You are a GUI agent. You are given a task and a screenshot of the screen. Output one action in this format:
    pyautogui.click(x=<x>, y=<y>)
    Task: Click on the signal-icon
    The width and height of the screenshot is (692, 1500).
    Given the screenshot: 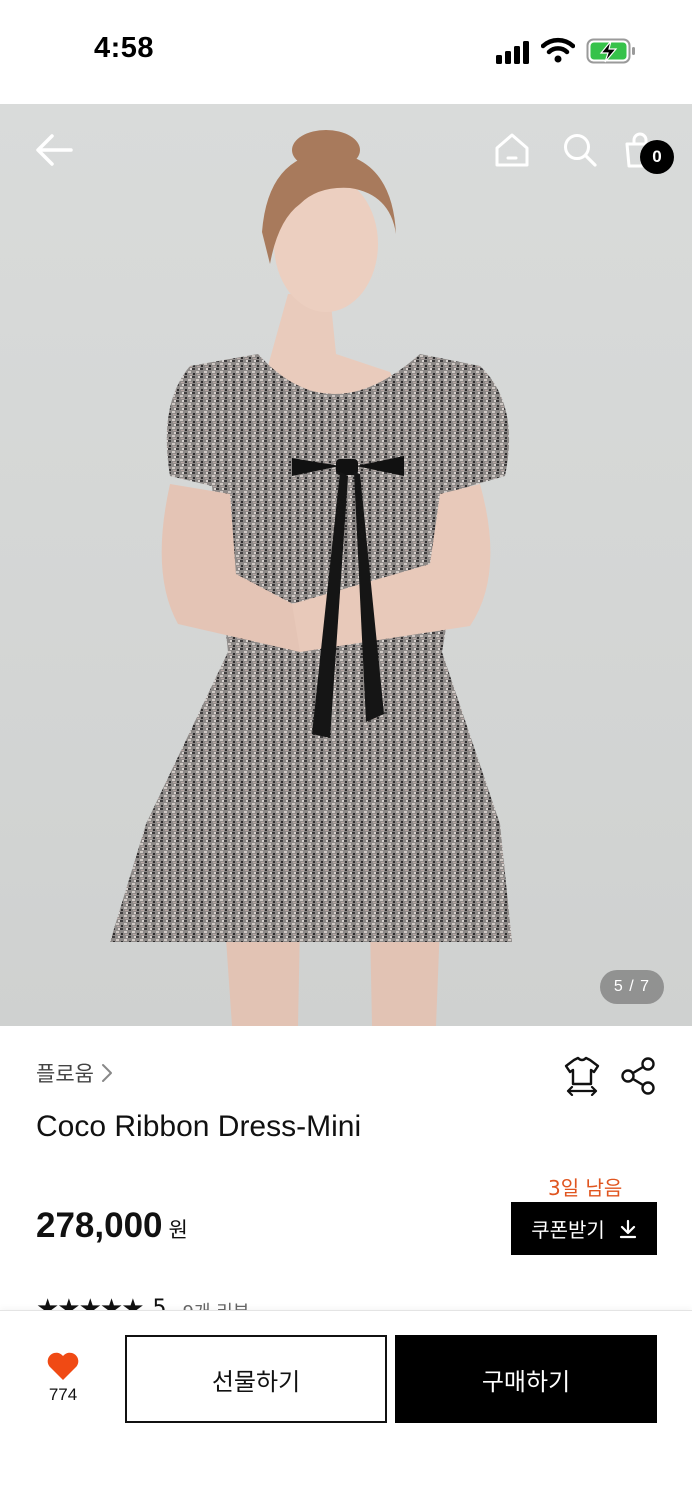 What is the action you would take?
    pyautogui.click(x=512, y=52)
    